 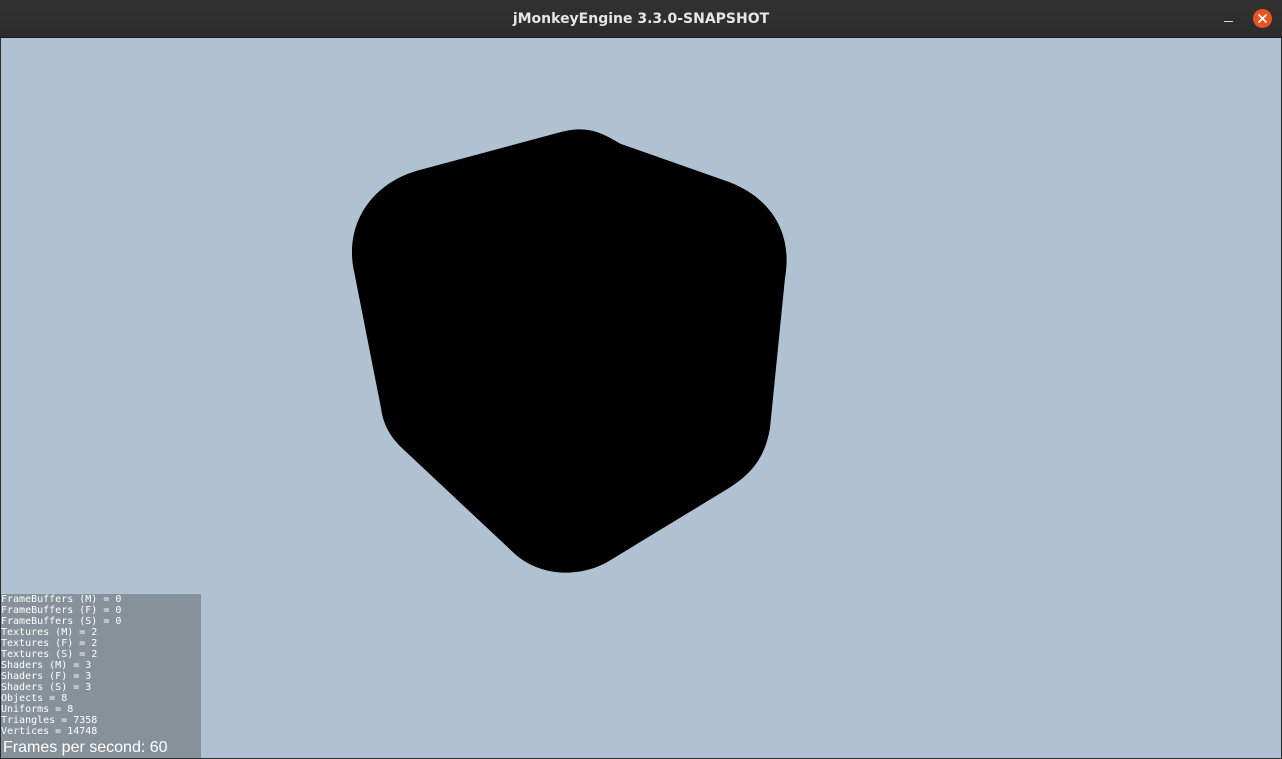 What do you see at coordinates (85, 747) in the screenshot?
I see `fps-counter: Frames per second: 60` at bounding box center [85, 747].